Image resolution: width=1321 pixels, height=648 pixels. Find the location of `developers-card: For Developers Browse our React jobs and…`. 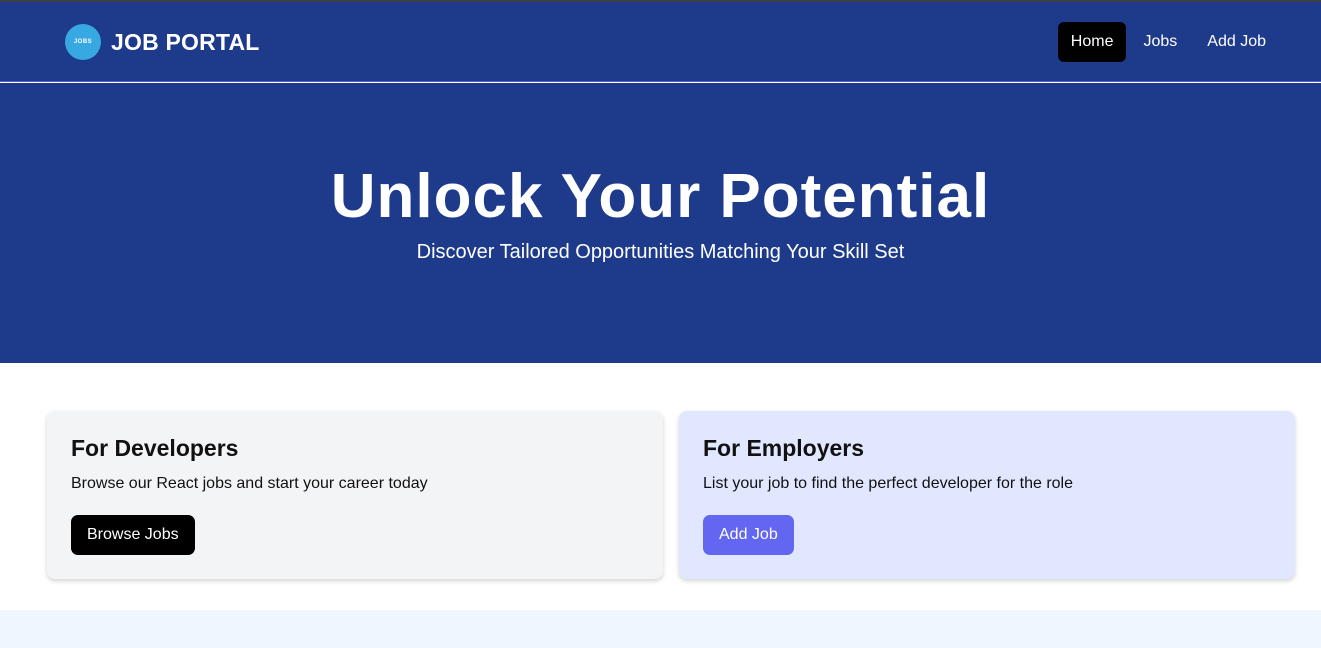

developers-card: For Developers Browse our React jobs and… is located at coordinates (355, 495).